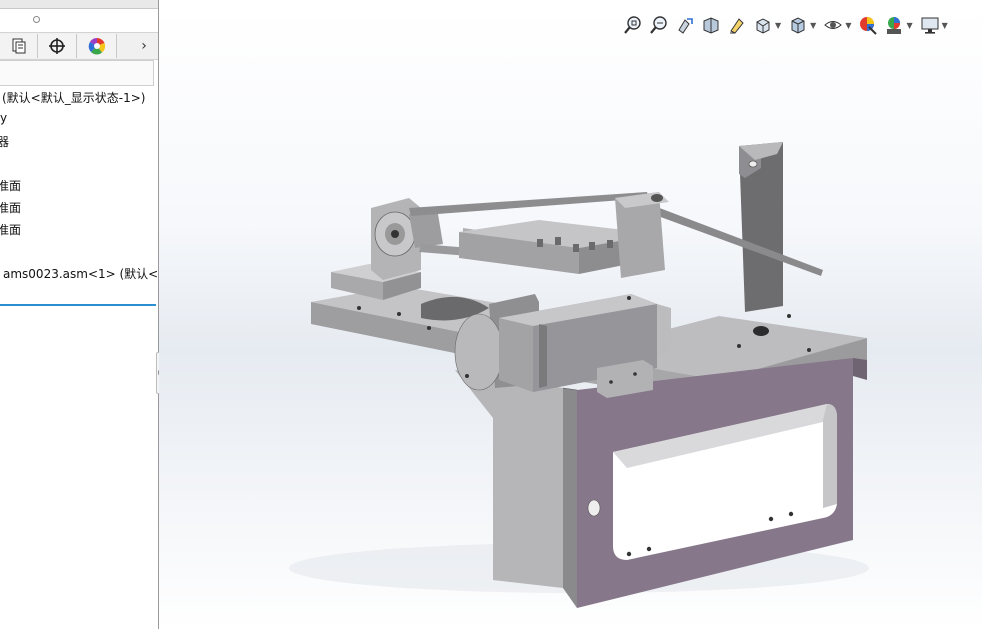 Image resolution: width=982 pixels, height=629 pixels. I want to click on vertical-support-column, so click(761, 227).